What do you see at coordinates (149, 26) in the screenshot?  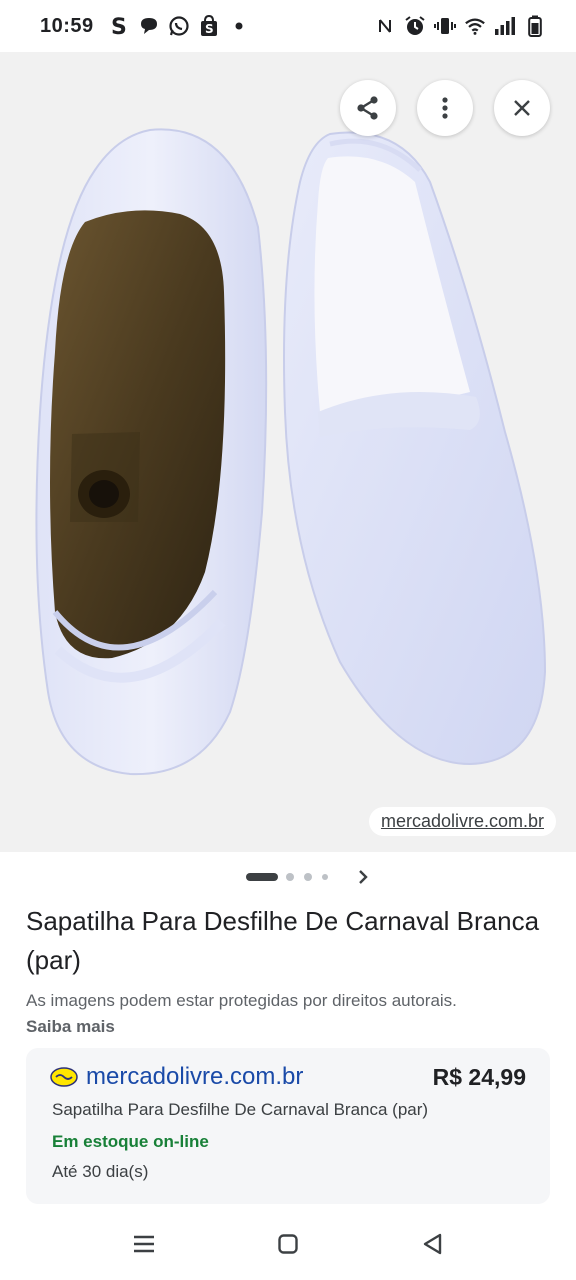 I see `chat-icon` at bounding box center [149, 26].